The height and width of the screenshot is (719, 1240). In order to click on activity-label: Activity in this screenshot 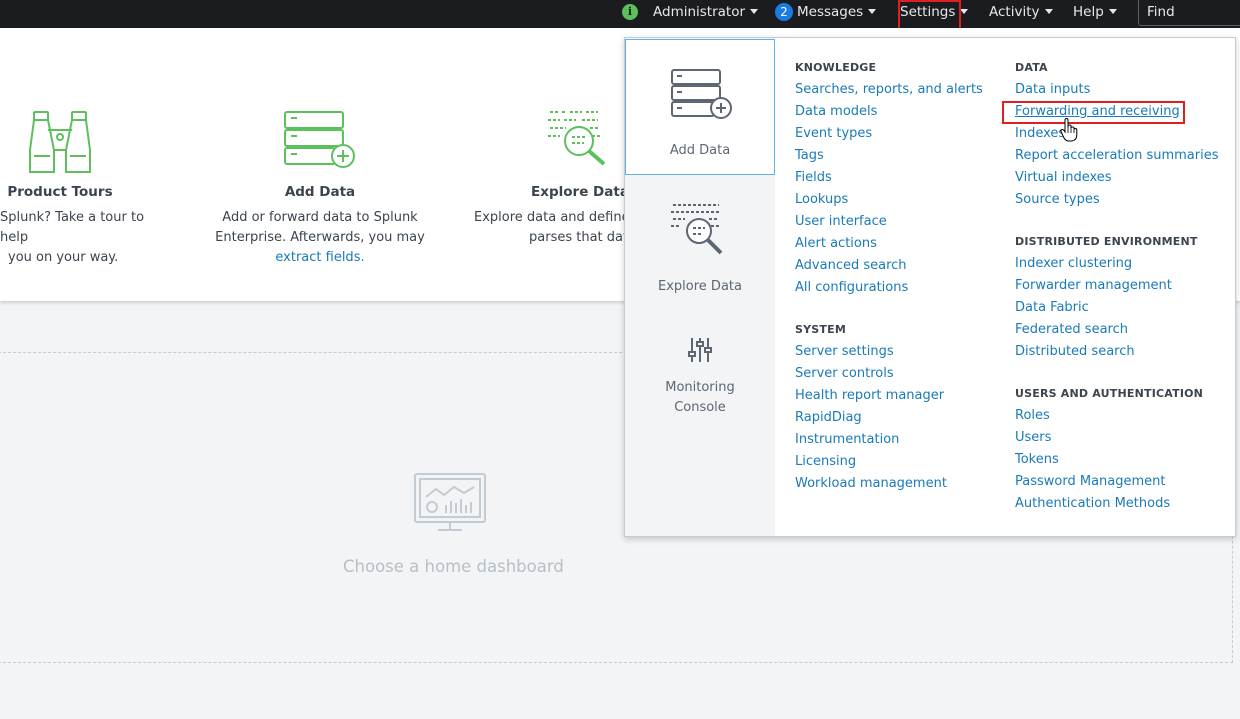, I will do `click(1014, 12)`.